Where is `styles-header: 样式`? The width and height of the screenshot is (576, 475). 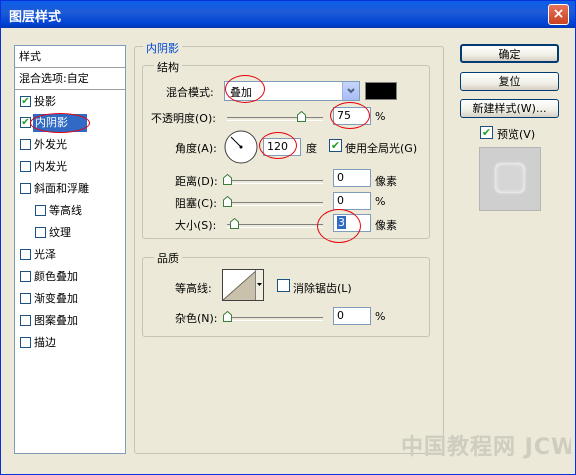 styles-header: 样式 is located at coordinates (70, 57).